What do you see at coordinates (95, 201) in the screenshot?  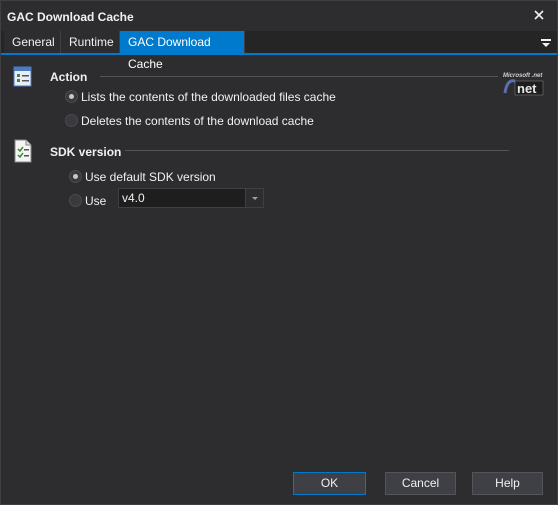 I see `use-sdk-label: Use` at bounding box center [95, 201].